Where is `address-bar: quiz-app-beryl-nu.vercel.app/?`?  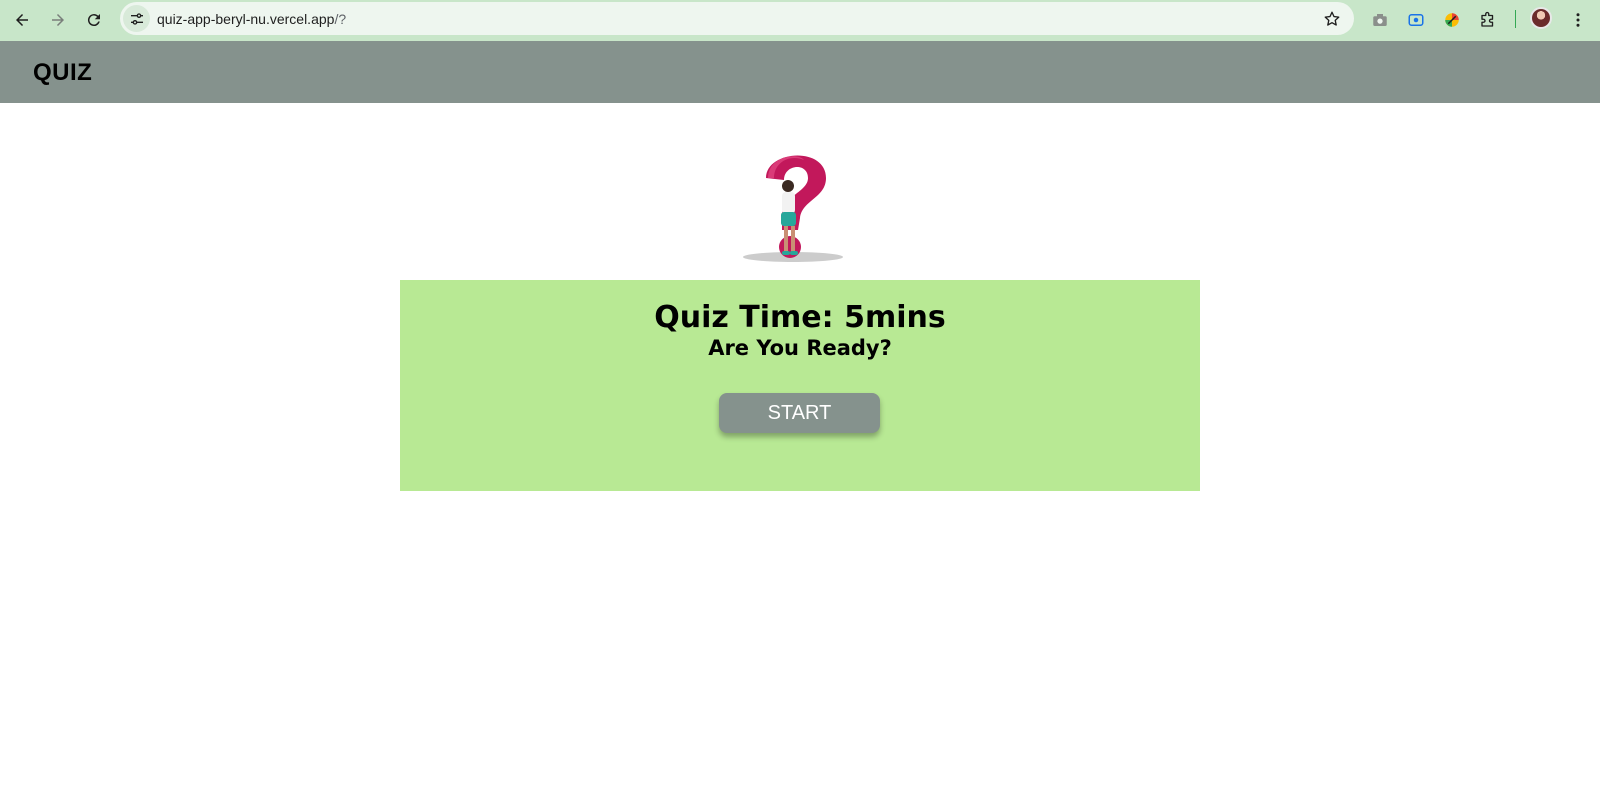
address-bar: quiz-app-beryl-nu.vercel.app/? is located at coordinates (737, 18).